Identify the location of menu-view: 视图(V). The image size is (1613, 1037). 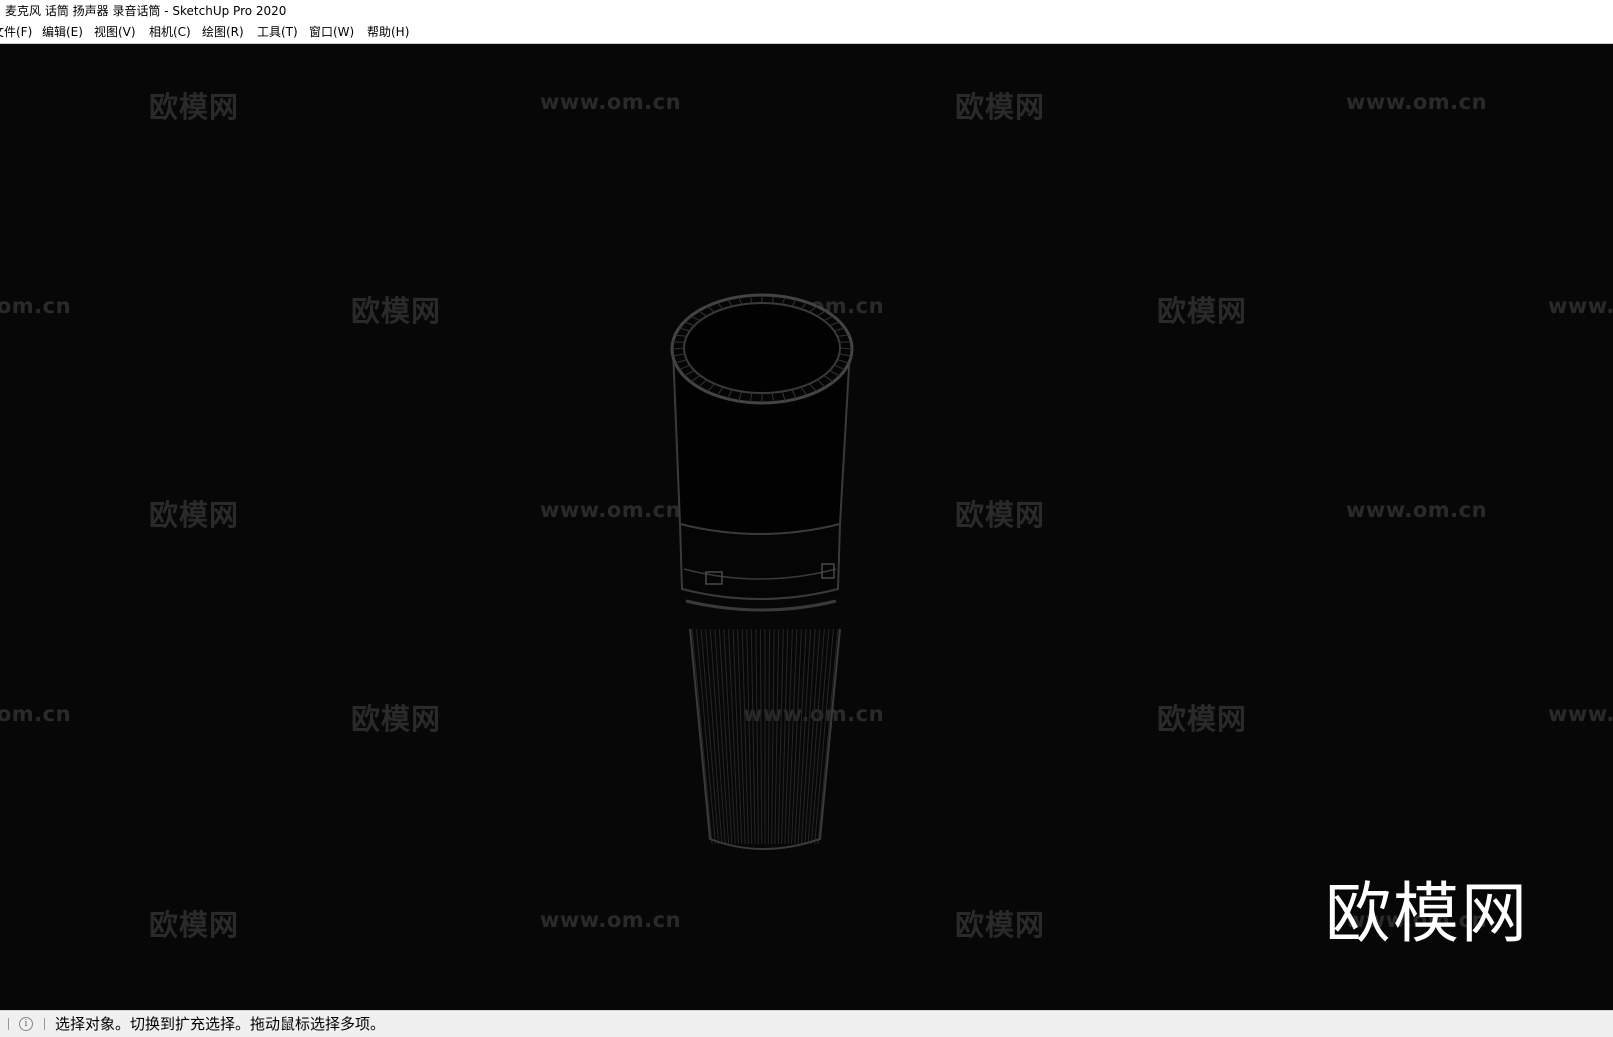
(115, 32).